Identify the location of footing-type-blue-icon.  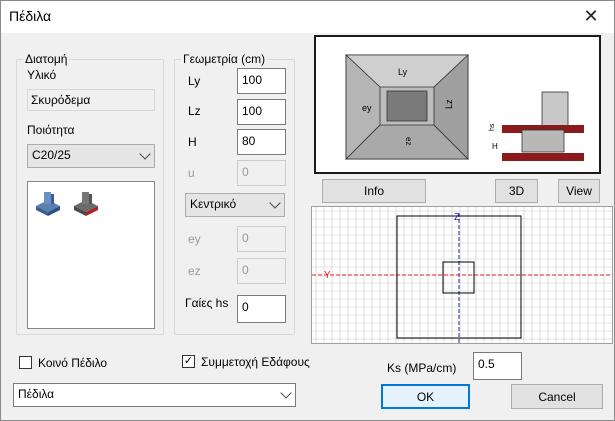
(48, 202).